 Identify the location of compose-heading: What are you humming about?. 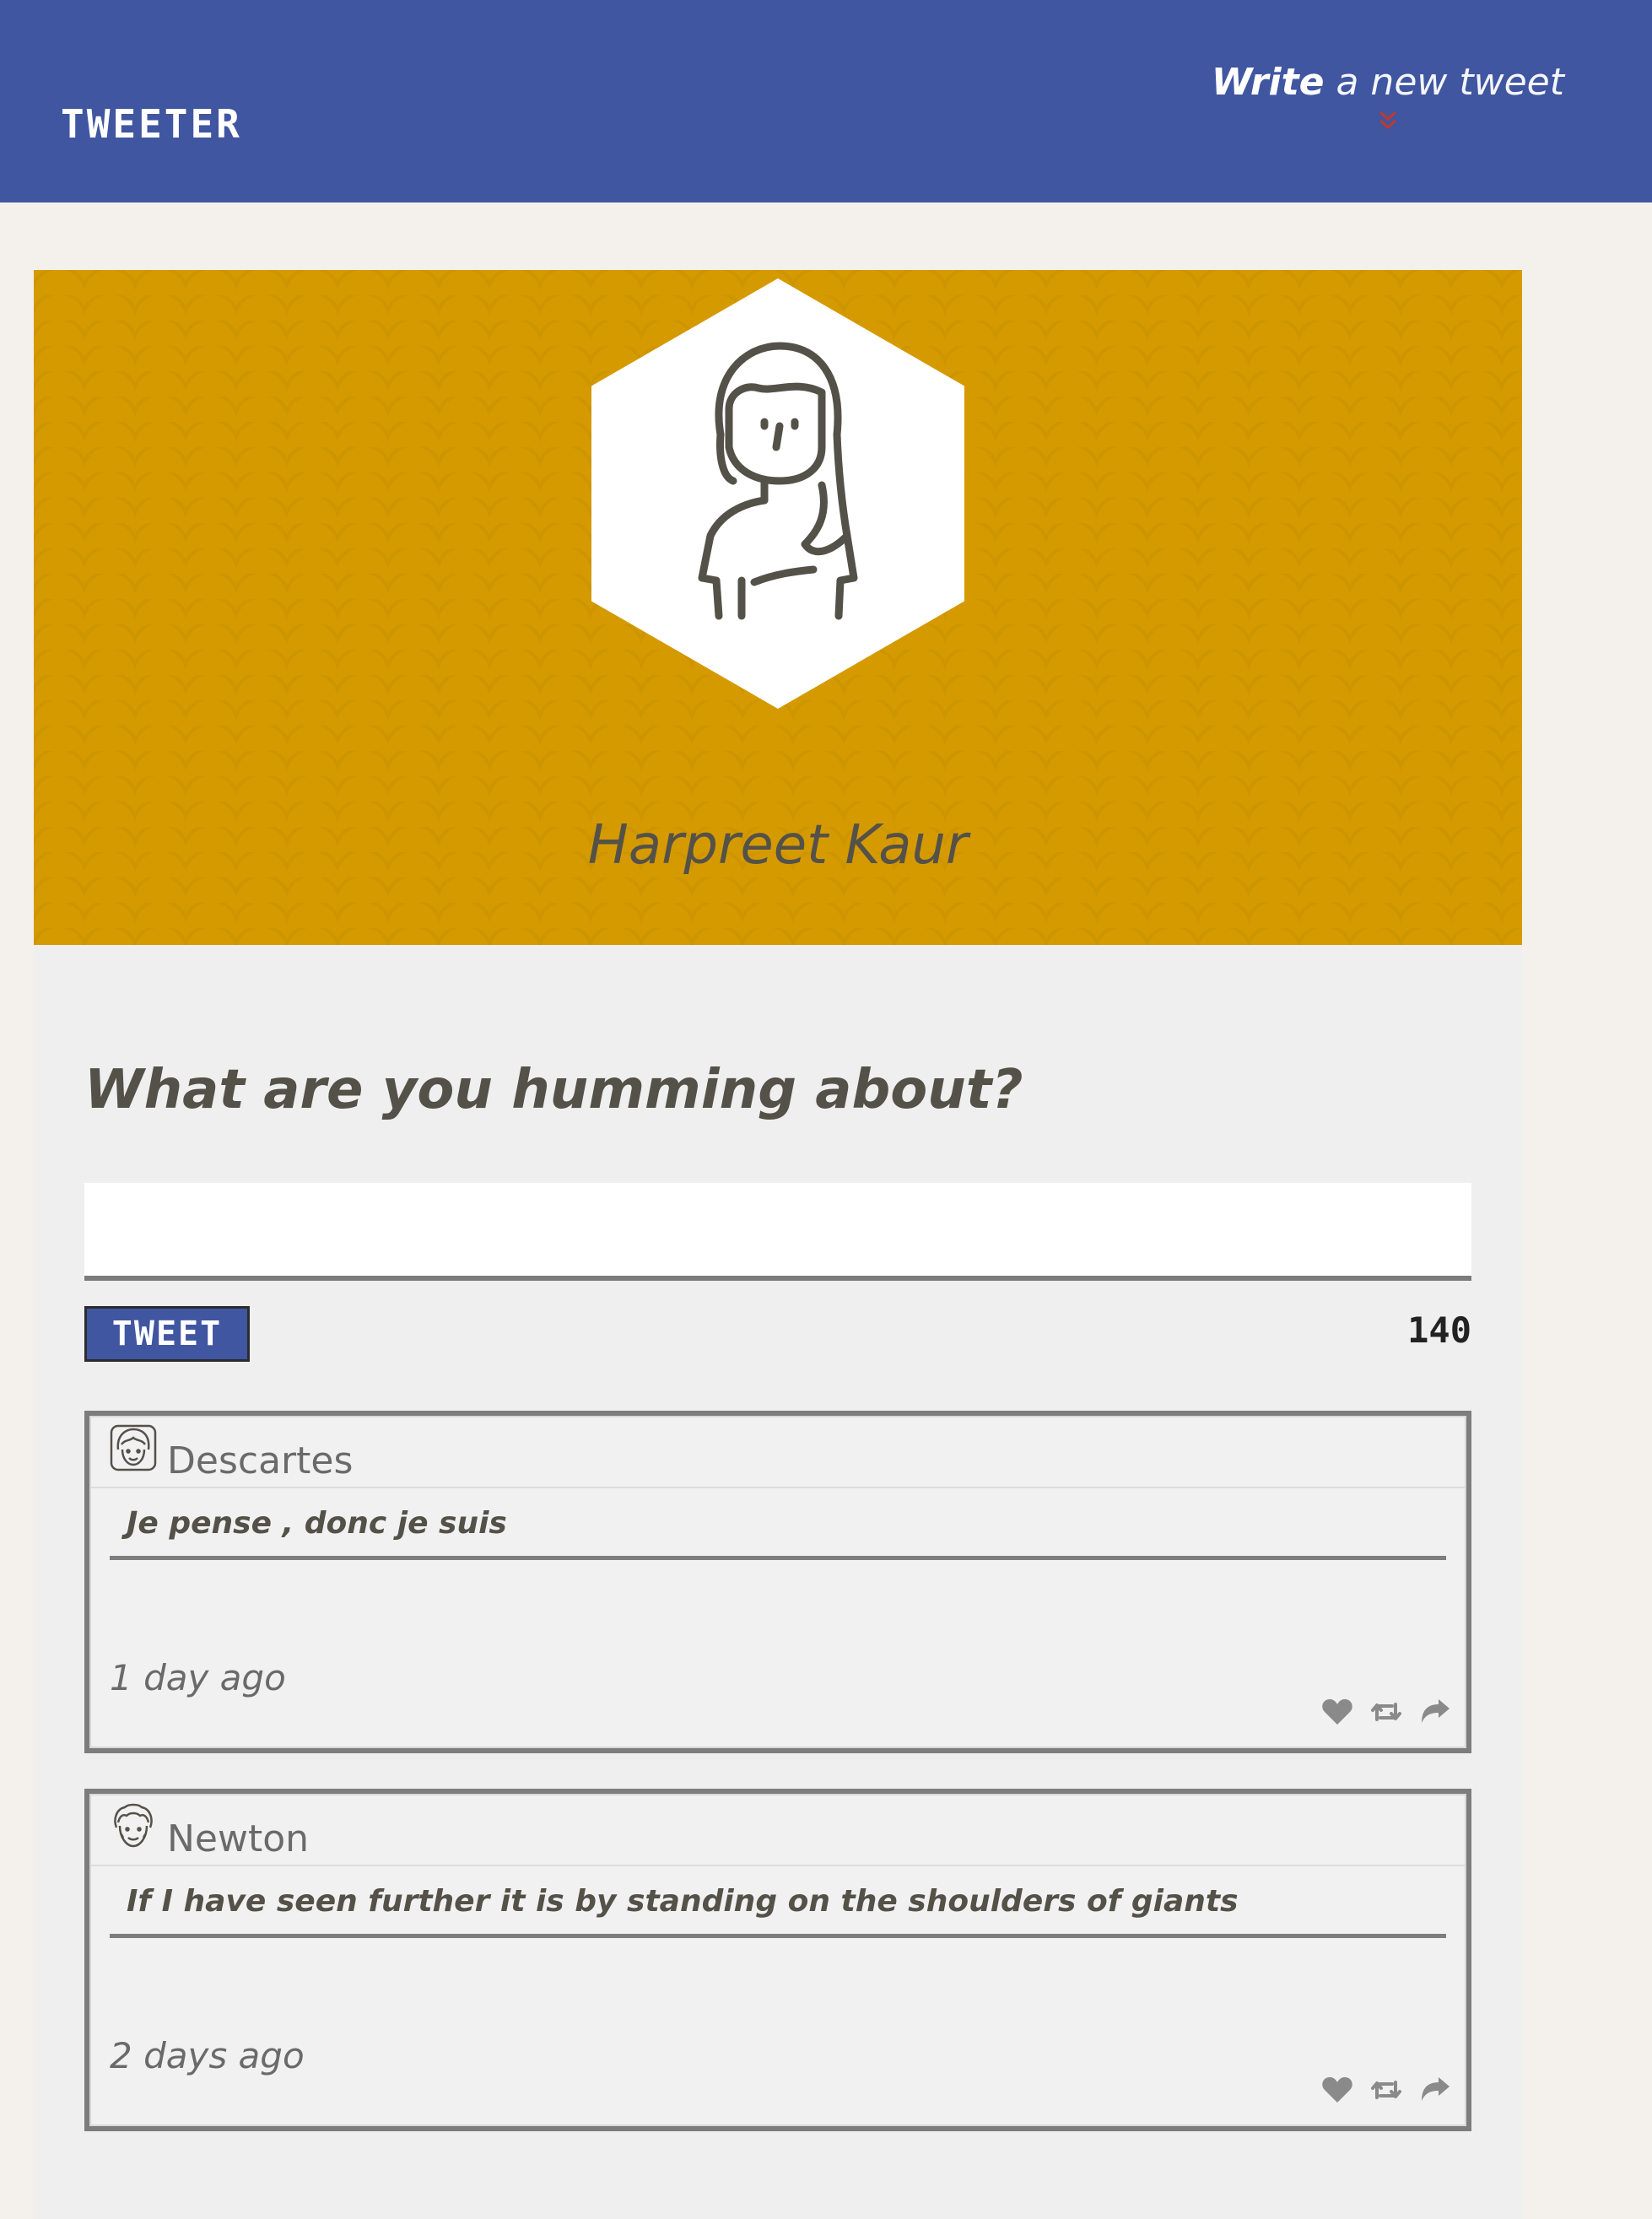
(553, 1090).